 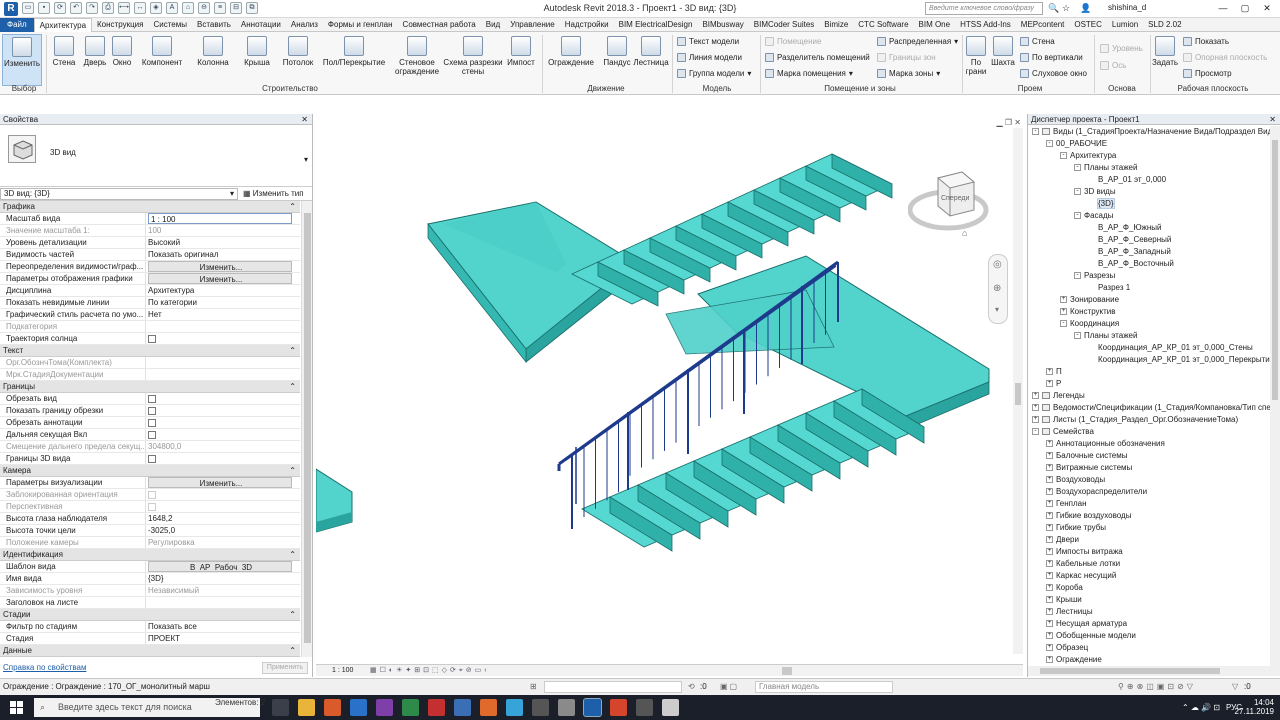 I want to click on app-icon, so click(x=358, y=707).